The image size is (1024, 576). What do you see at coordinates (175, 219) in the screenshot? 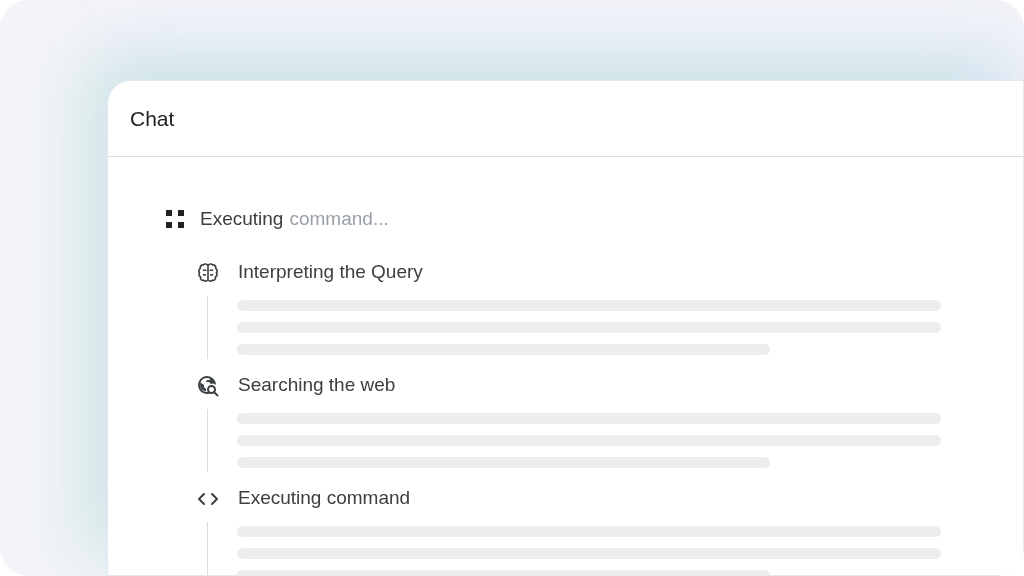
I see `grid-icon` at bounding box center [175, 219].